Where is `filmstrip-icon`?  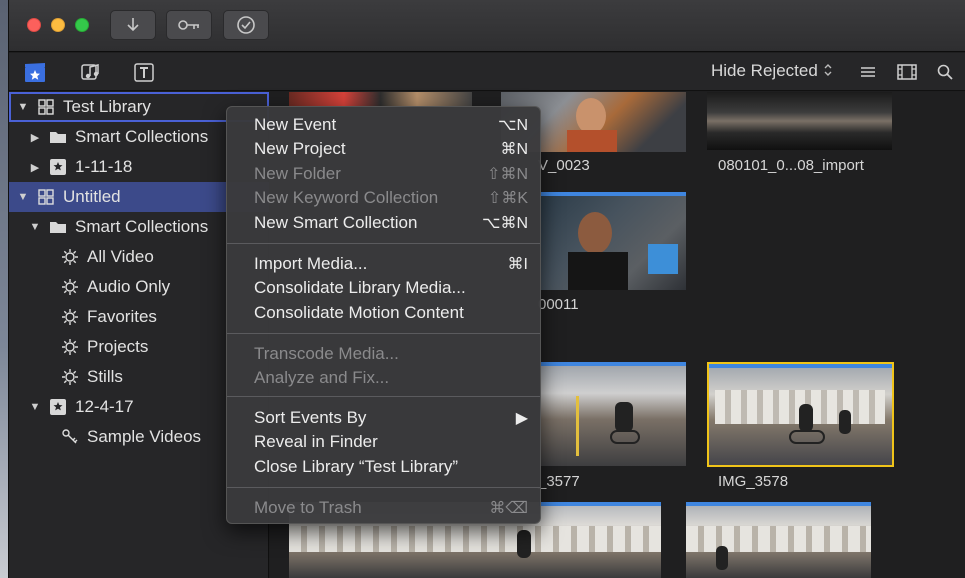
filmstrip-icon is located at coordinates (907, 72).